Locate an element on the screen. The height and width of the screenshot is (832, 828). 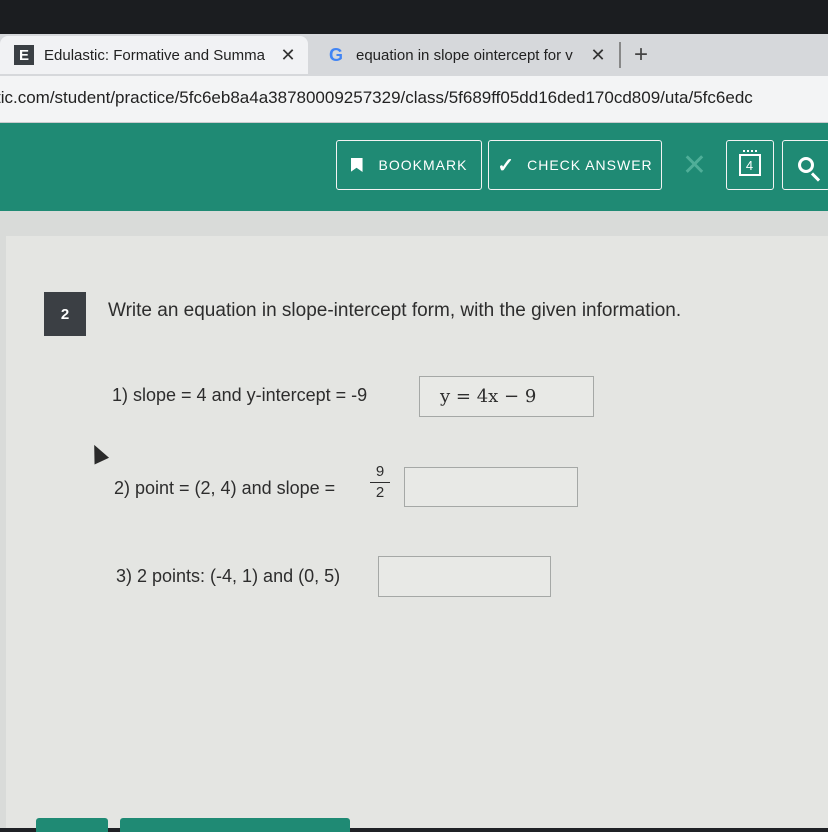
edulastic-icon: E is located at coordinates (24, 55).